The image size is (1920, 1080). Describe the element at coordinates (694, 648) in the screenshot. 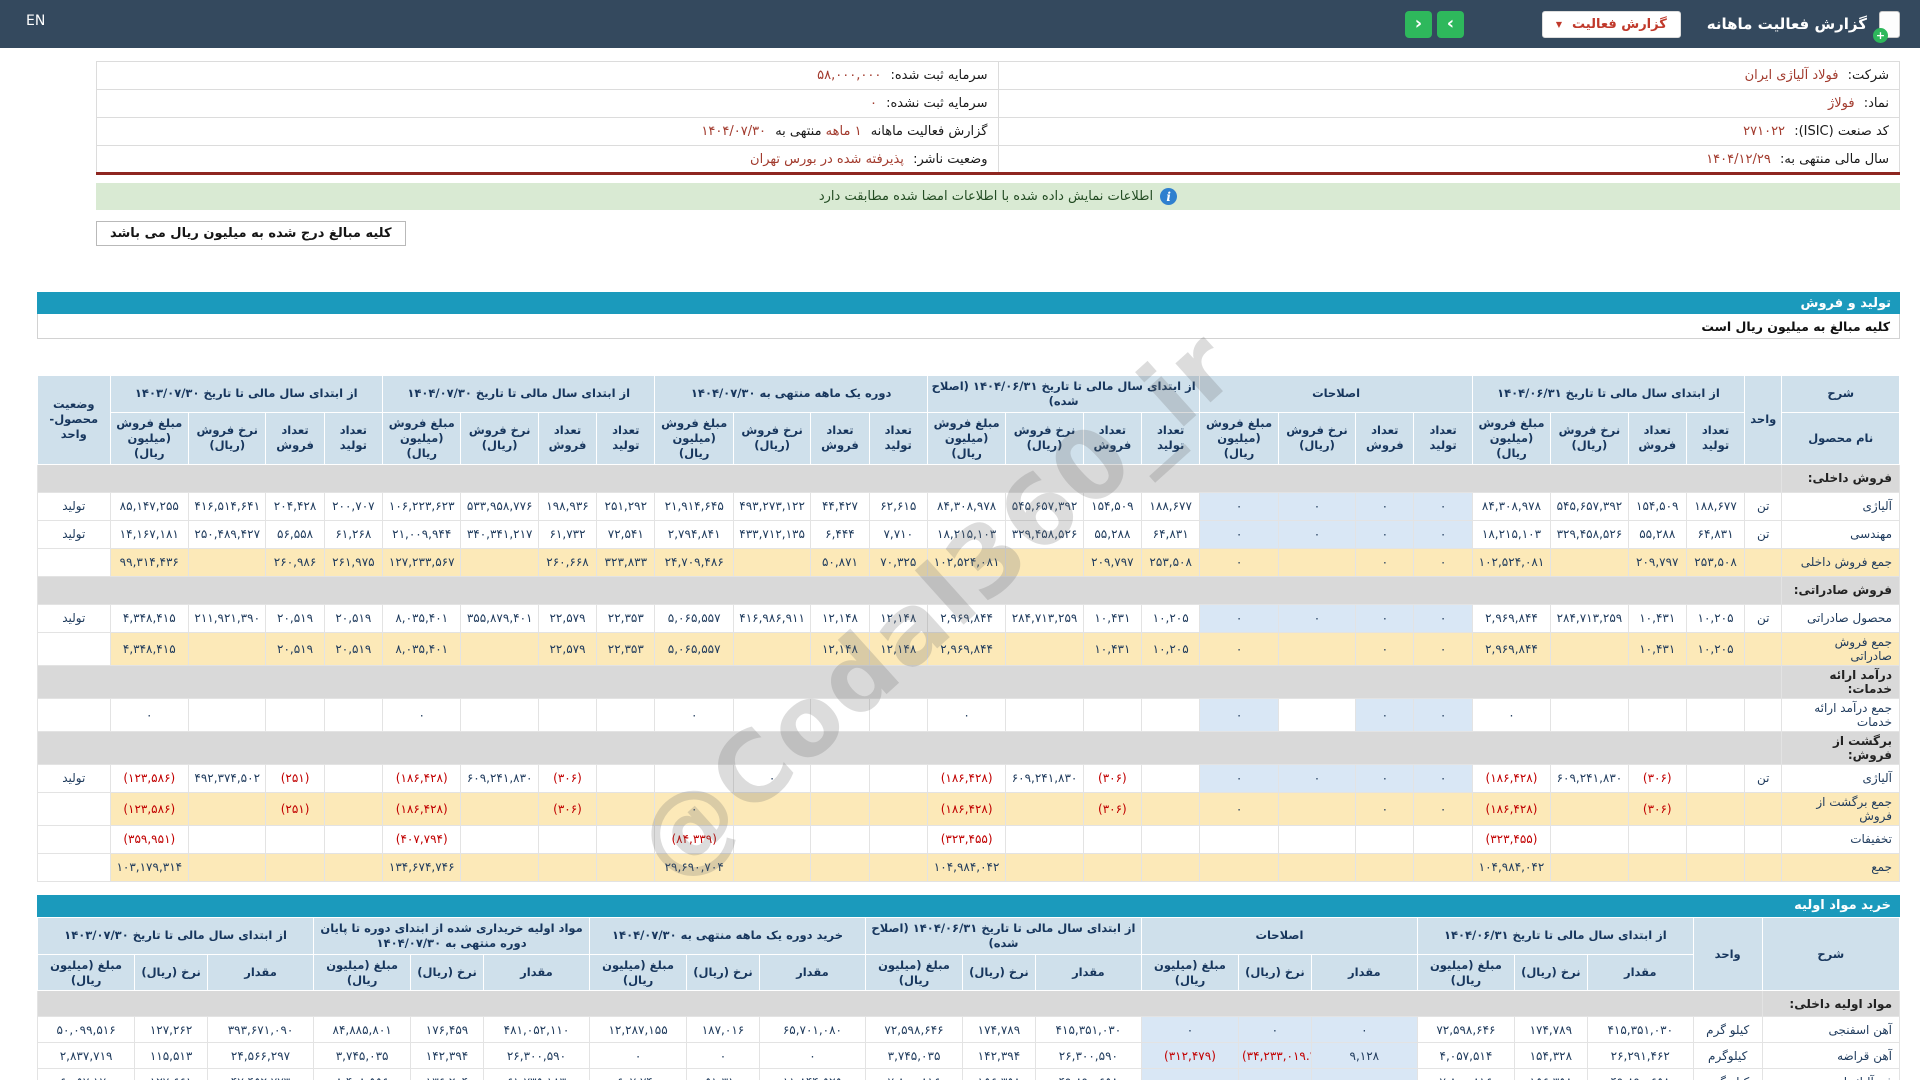

I see `cell: ۵,۰۶۵,۵۵۷` at that location.